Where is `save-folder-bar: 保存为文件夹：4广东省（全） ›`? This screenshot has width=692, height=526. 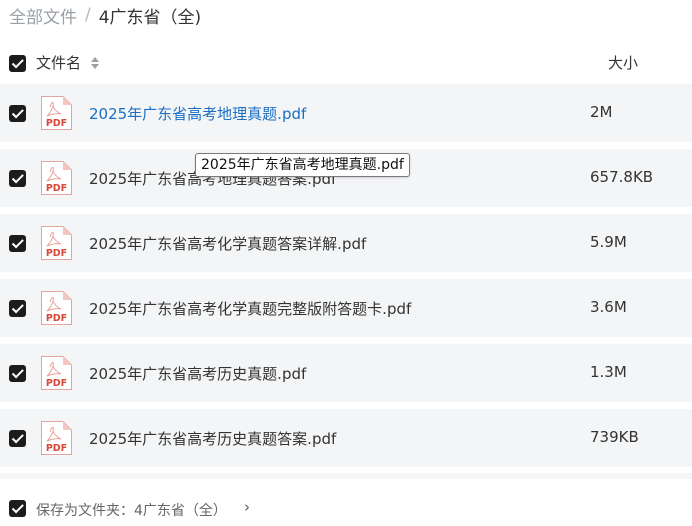 save-folder-bar: 保存为文件夹：4广东省（全） › is located at coordinates (346, 508).